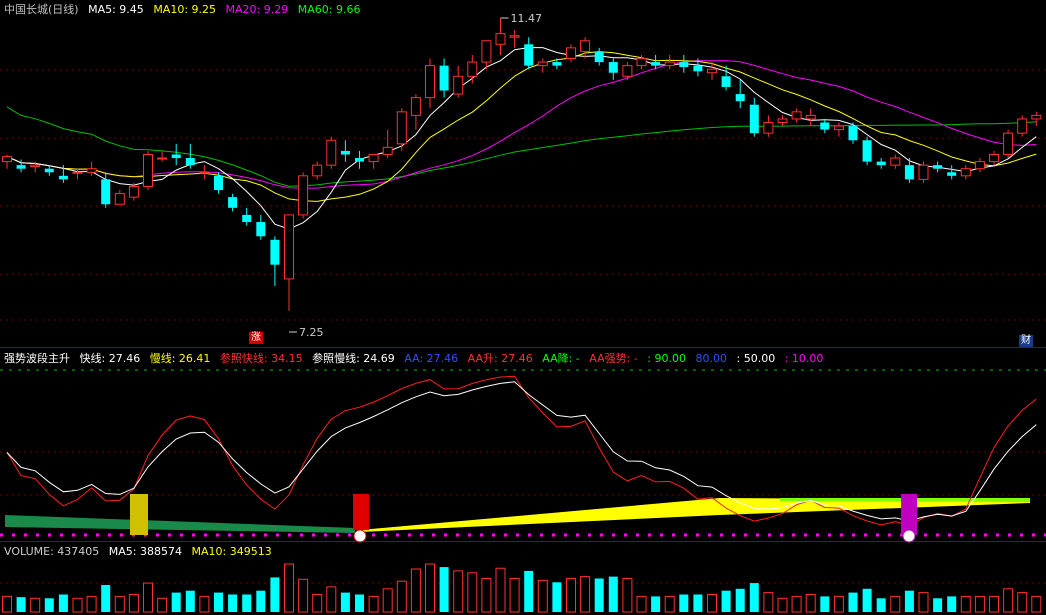 This screenshot has width=1046, height=615. Describe the element at coordinates (361, 512) in the screenshot. I see `signal-pillar-red` at that location.